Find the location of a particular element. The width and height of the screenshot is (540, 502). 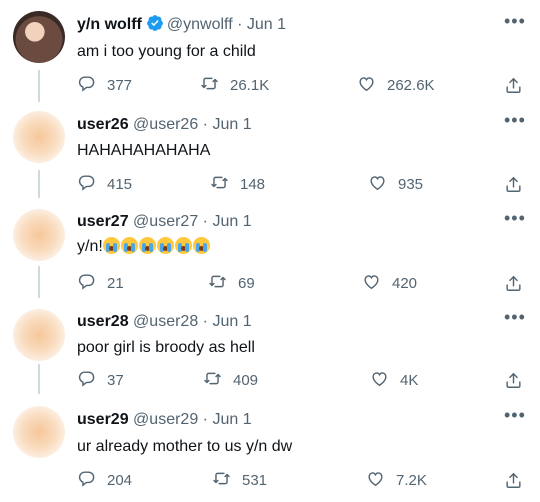

tweet-header: y/n wolff @ynwolff · Jun 1 is located at coordinates (181, 26).